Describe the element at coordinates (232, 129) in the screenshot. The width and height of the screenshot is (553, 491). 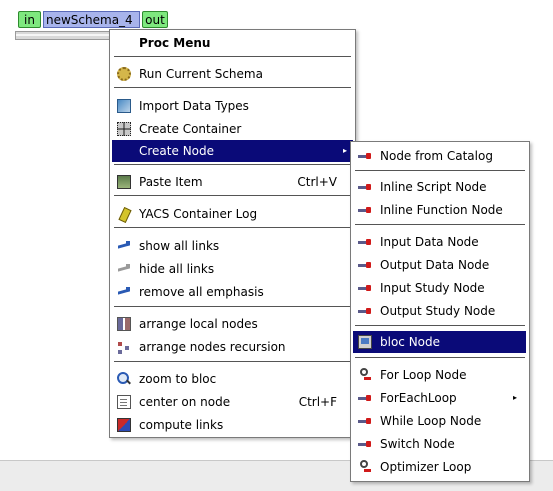
I see `create-container-item: Create Container` at that location.